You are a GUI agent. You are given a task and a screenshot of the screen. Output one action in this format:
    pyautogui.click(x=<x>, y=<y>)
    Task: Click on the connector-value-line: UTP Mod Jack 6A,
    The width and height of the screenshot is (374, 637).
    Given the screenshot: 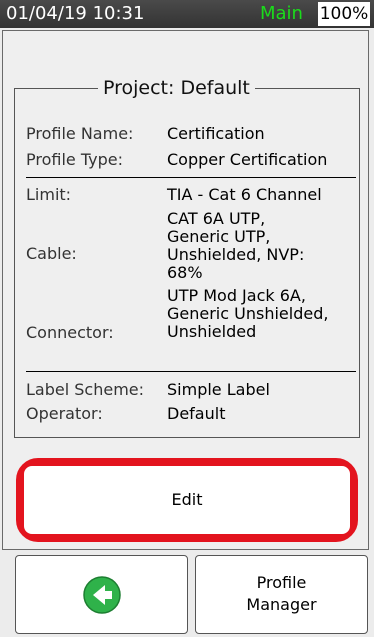 What is the action you would take?
    pyautogui.click(x=236, y=295)
    